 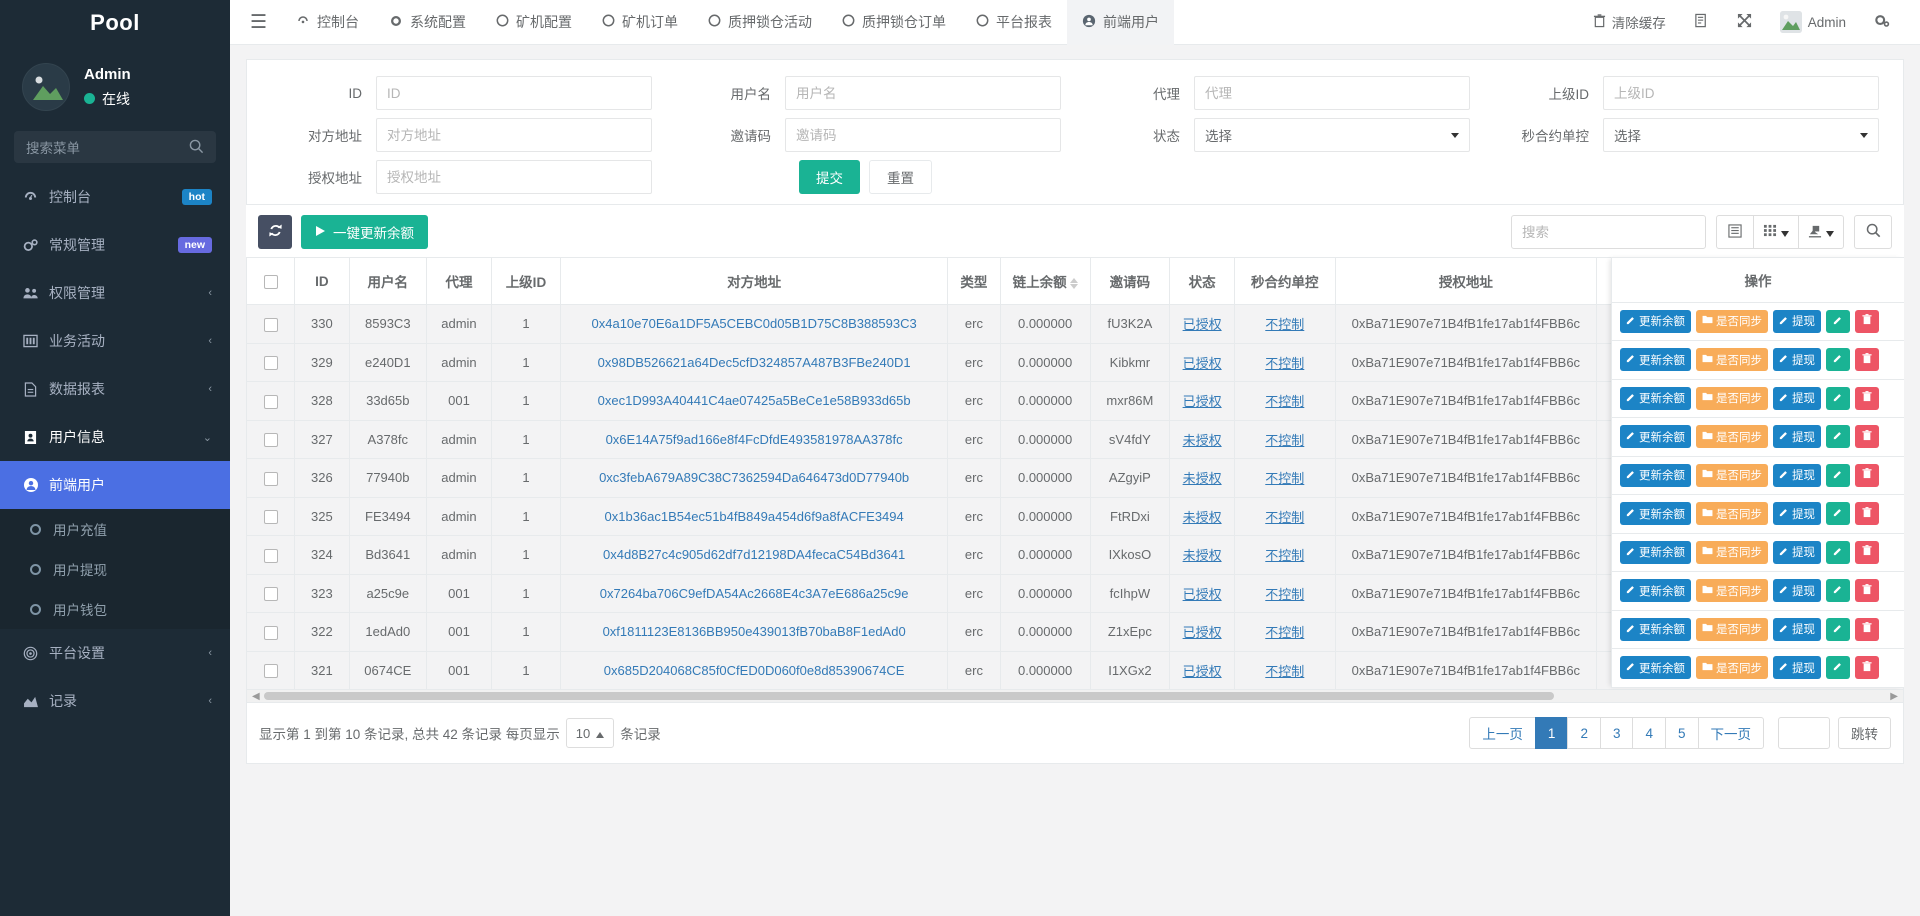 What do you see at coordinates (1584, 733) in the screenshot?
I see `pagination-page-2: 2` at bounding box center [1584, 733].